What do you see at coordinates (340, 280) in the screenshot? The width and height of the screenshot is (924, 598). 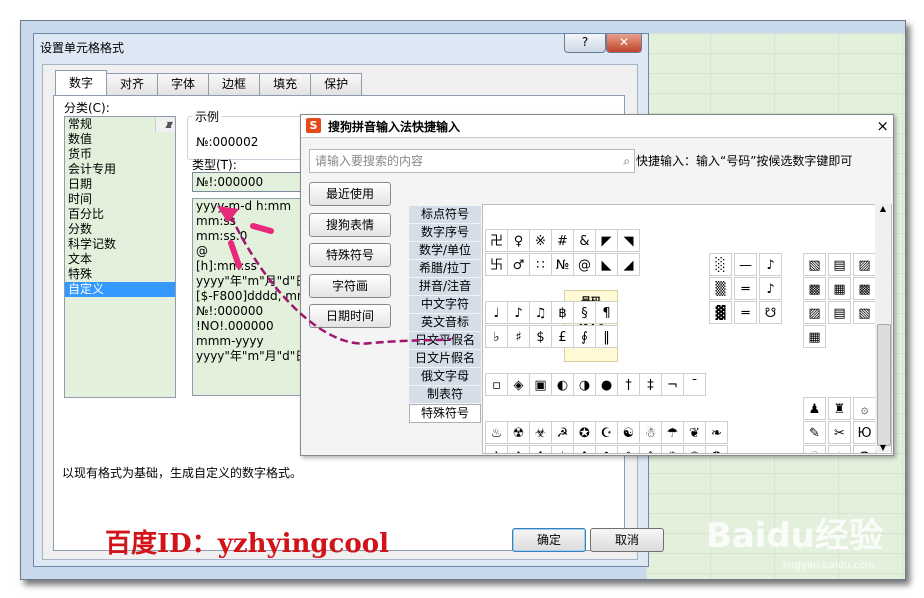 I see `dashed-arrow-path` at bounding box center [340, 280].